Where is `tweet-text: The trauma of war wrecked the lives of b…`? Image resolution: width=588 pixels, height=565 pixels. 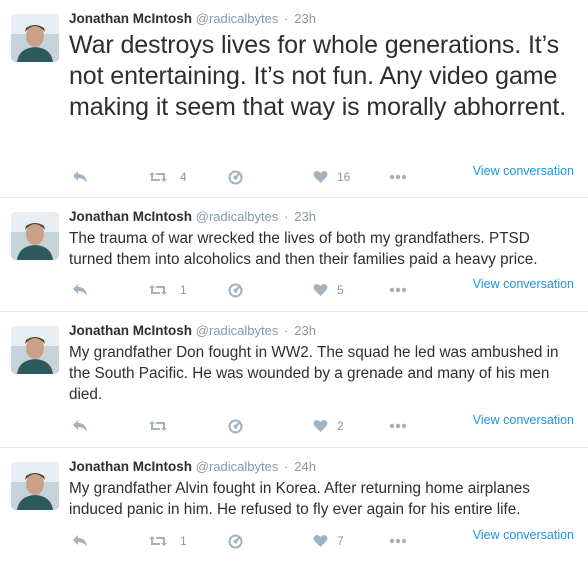 tweet-text: The trauma of war wrecked the lives of b… is located at coordinates (303, 249).